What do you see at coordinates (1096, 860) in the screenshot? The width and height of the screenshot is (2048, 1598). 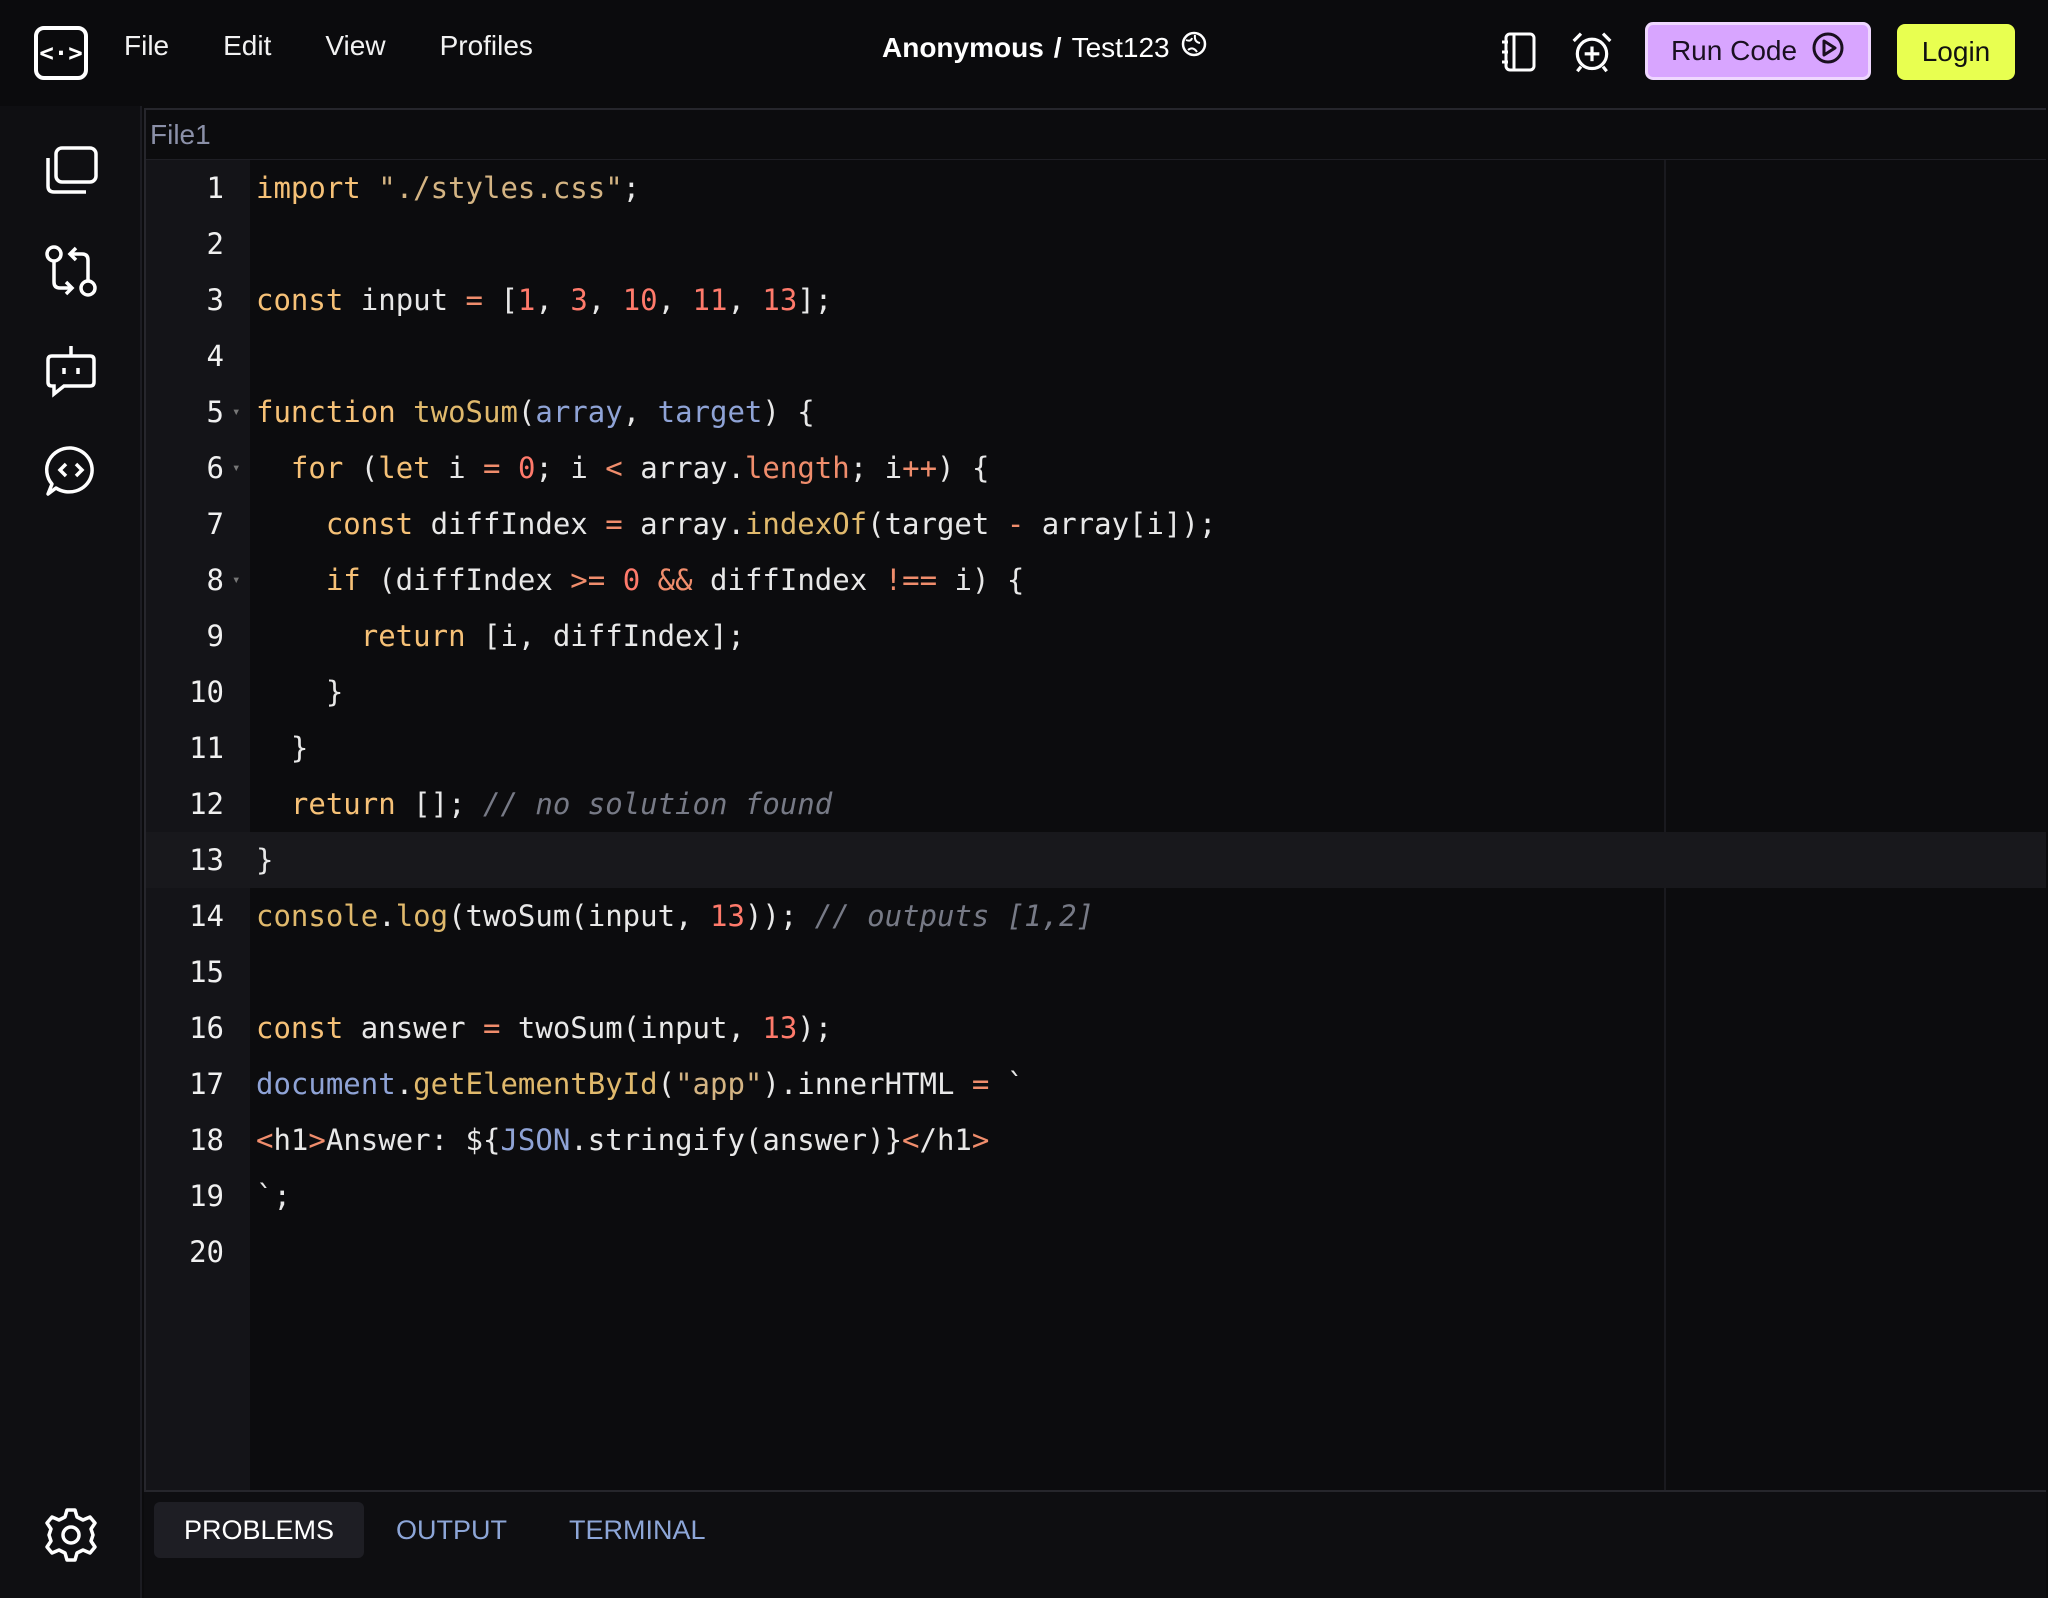 I see `code-line: 13}` at bounding box center [1096, 860].